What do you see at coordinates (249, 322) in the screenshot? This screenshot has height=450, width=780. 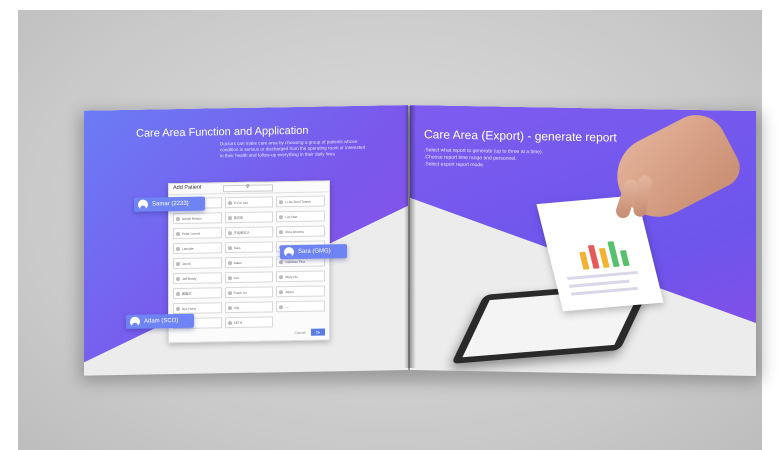 I see `patient-option: SETH` at bounding box center [249, 322].